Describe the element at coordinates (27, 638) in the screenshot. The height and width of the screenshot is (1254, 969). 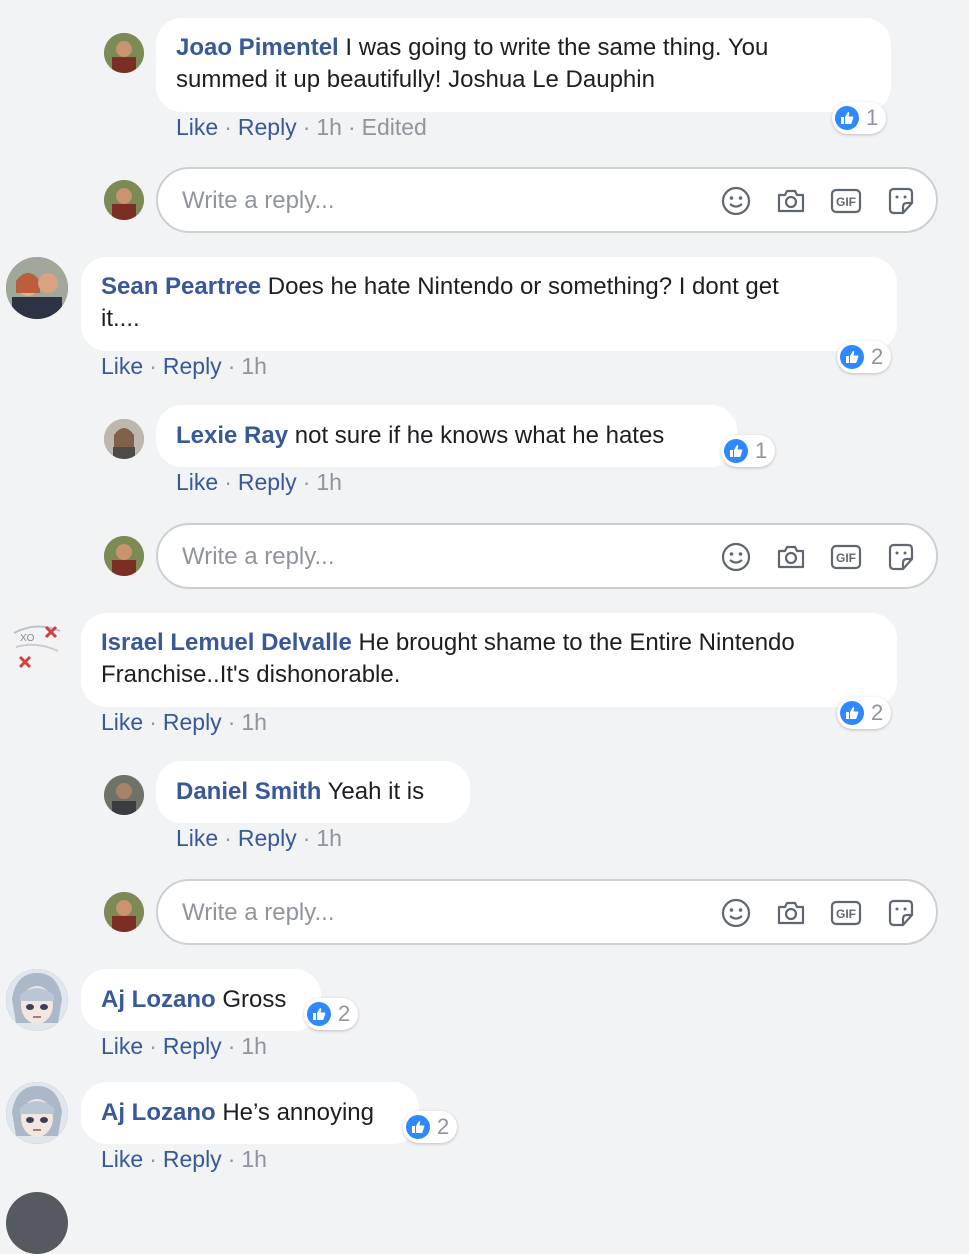
I see `svg-text: XO` at that location.